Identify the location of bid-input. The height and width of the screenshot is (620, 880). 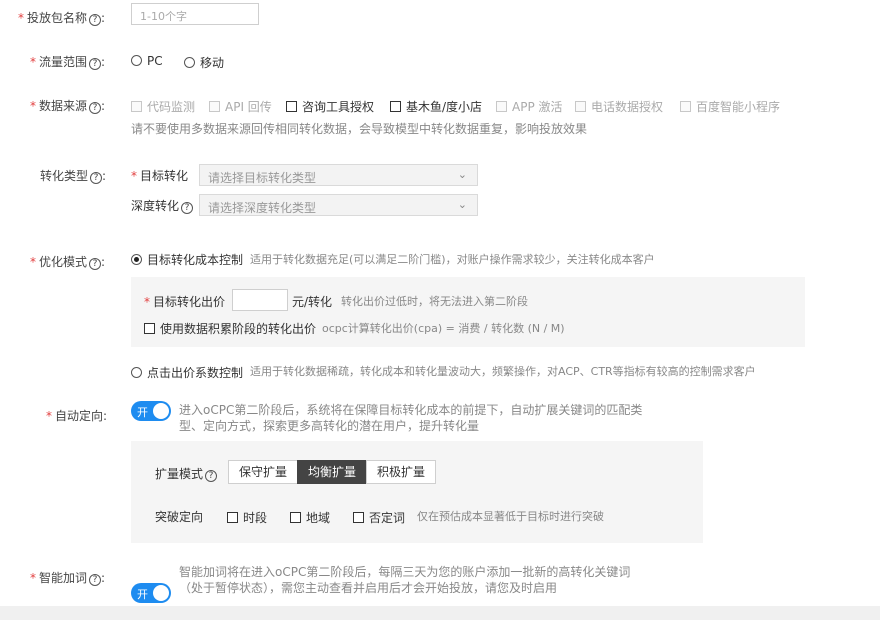
(260, 300).